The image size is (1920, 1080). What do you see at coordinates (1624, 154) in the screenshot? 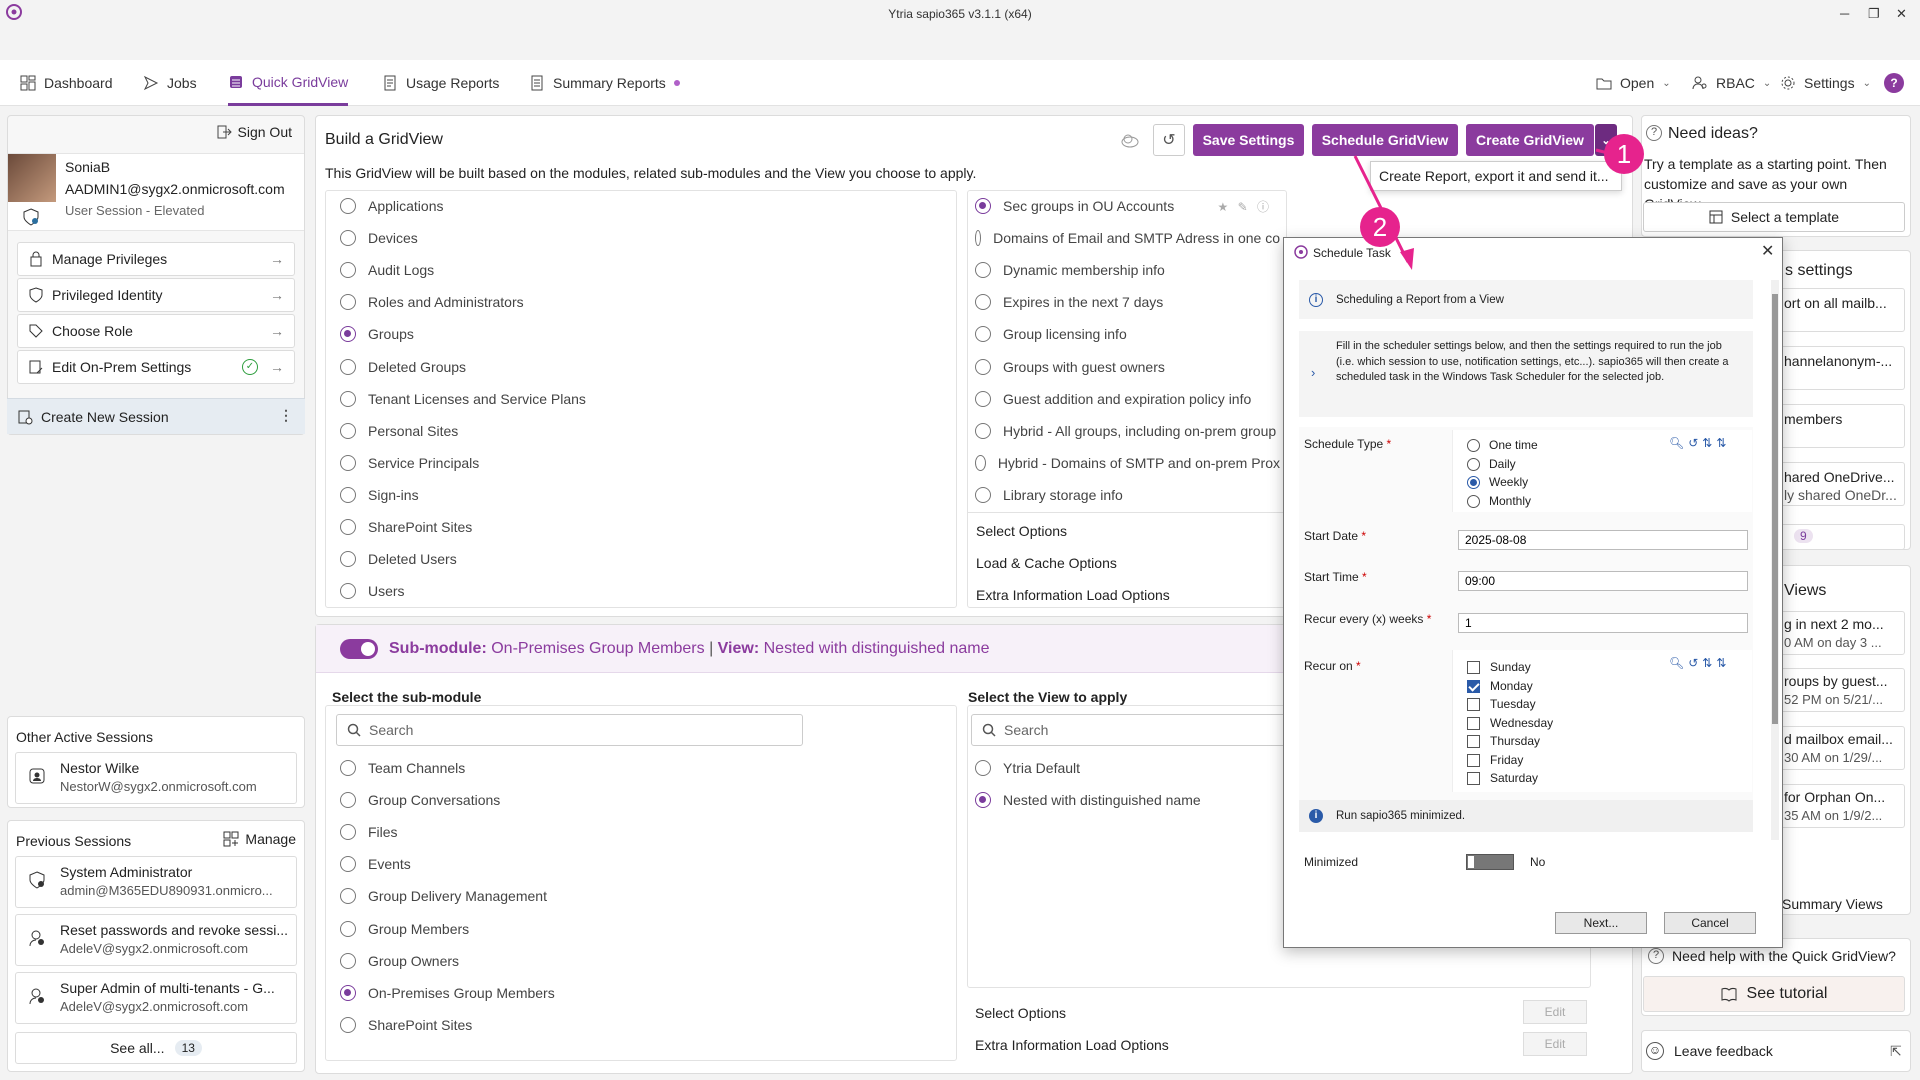
I see `callout-badge-1: 1` at bounding box center [1624, 154].